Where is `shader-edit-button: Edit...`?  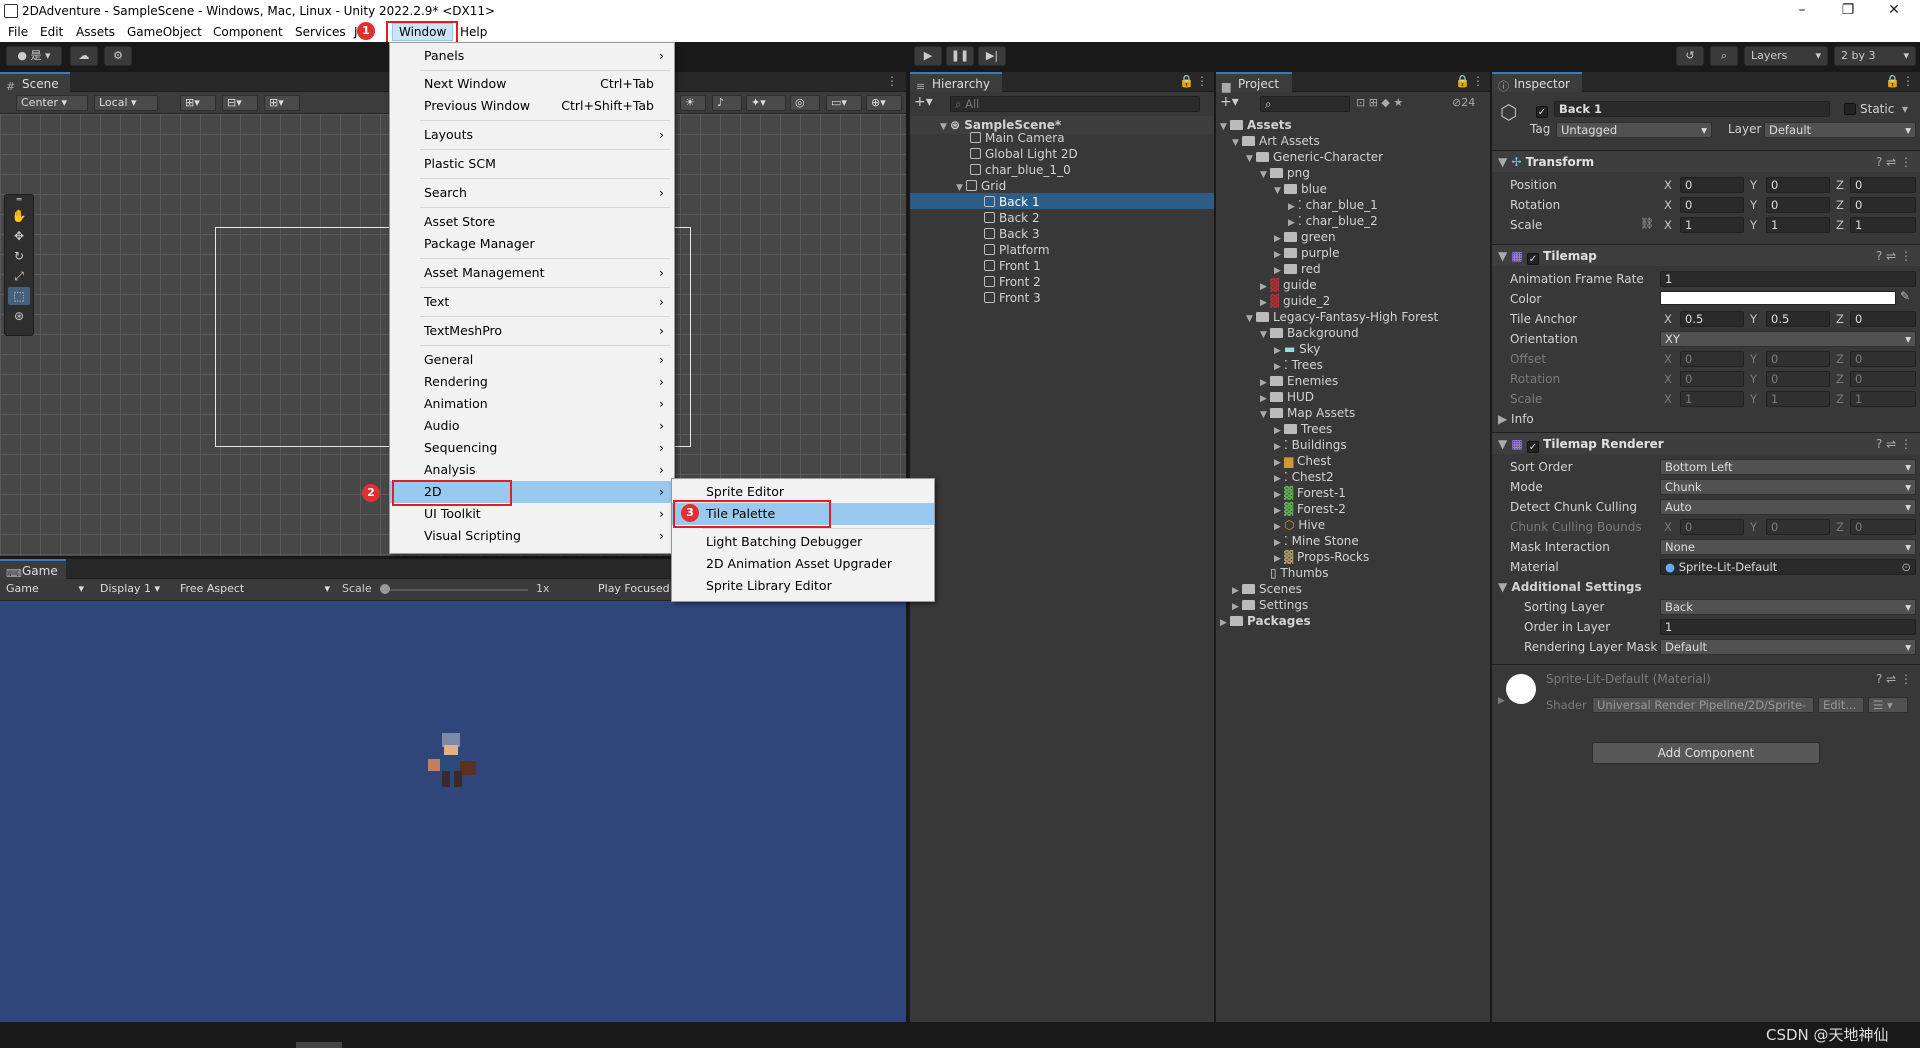 shader-edit-button: Edit... is located at coordinates (1841, 705).